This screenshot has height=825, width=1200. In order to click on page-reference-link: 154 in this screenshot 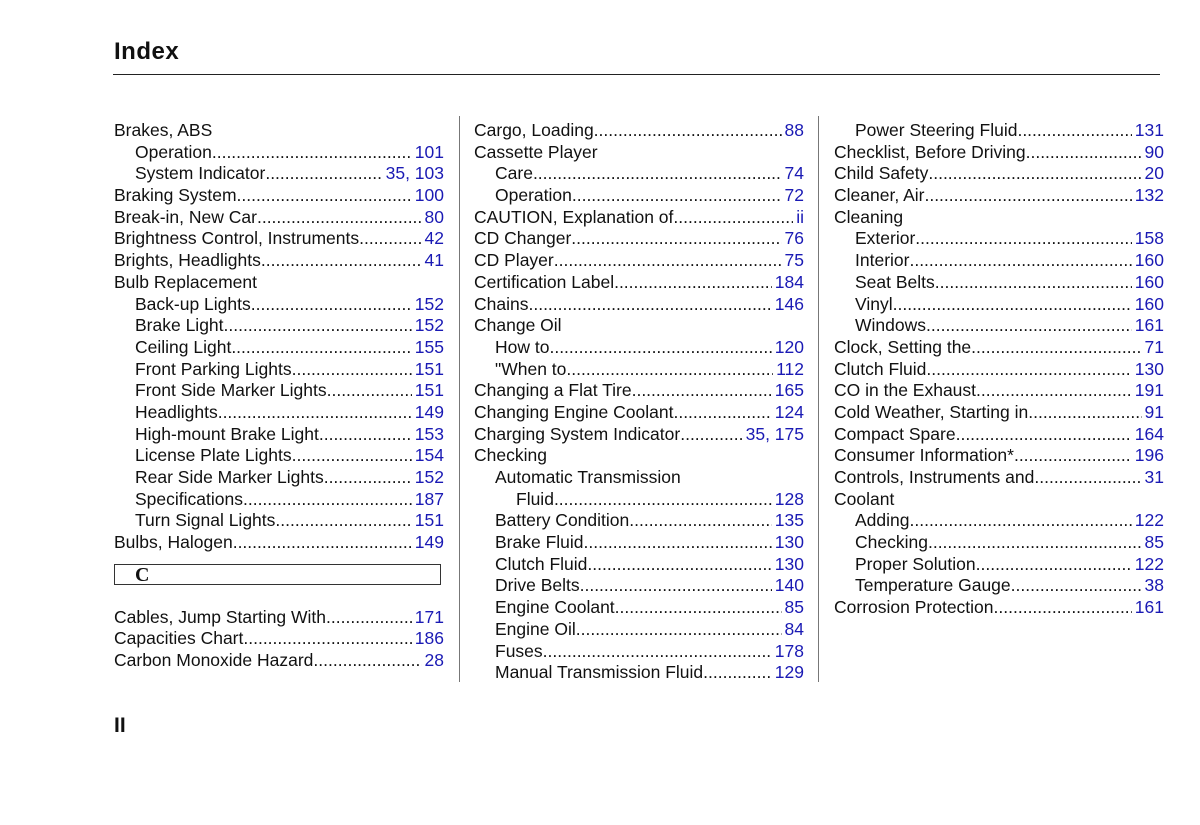, I will do `click(428, 456)`.